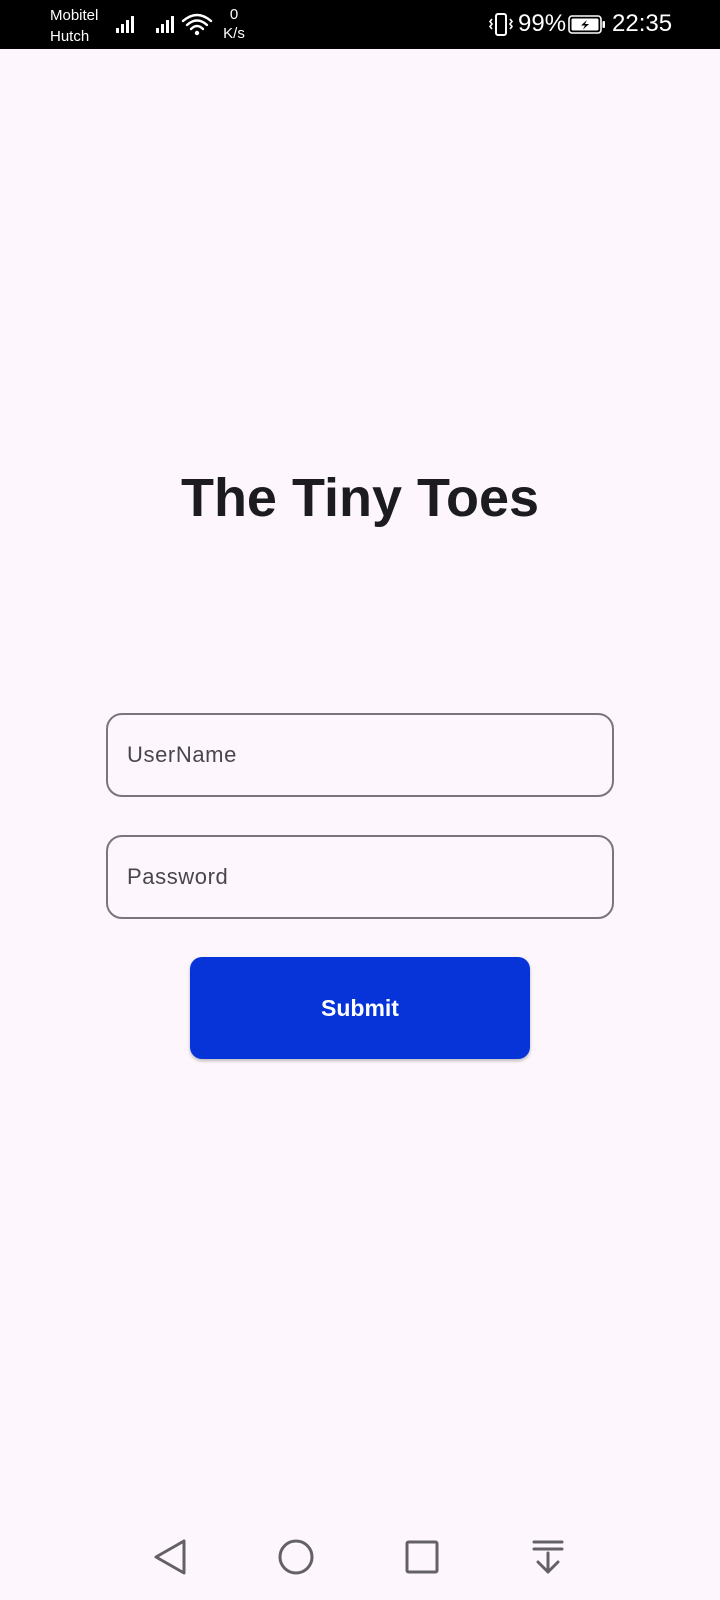 The height and width of the screenshot is (1600, 720). Describe the element at coordinates (74, 26) in the screenshot. I see `carrier-names: Mobitel Hutch` at that location.